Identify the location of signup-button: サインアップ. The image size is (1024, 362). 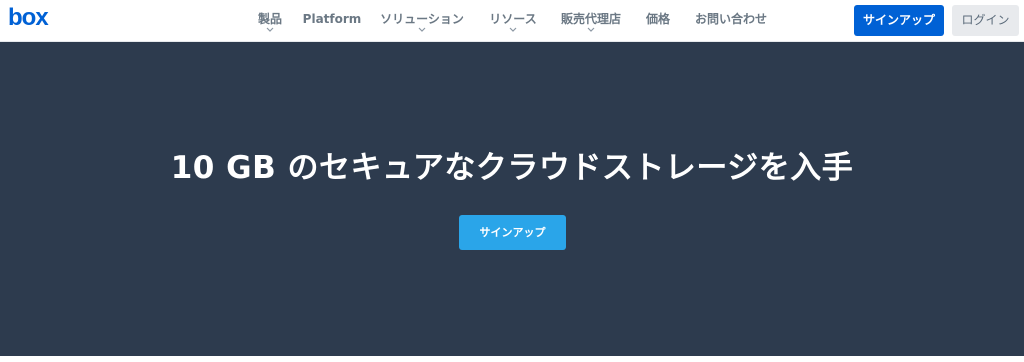
(899, 20).